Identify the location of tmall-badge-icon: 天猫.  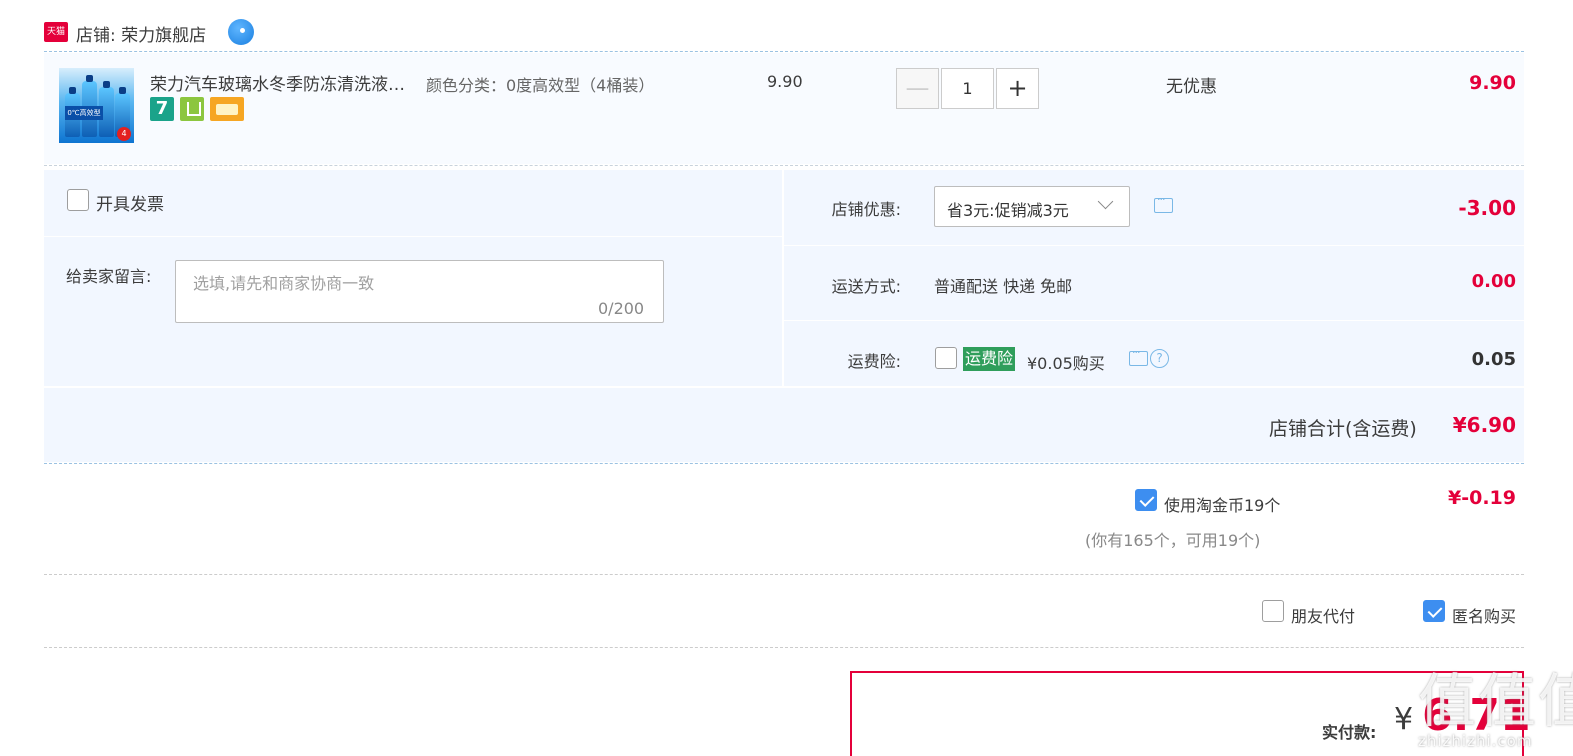
(56, 32).